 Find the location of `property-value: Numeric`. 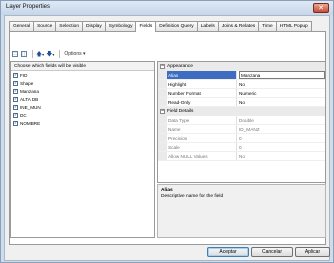

property-value: Numeric is located at coordinates (281, 93).